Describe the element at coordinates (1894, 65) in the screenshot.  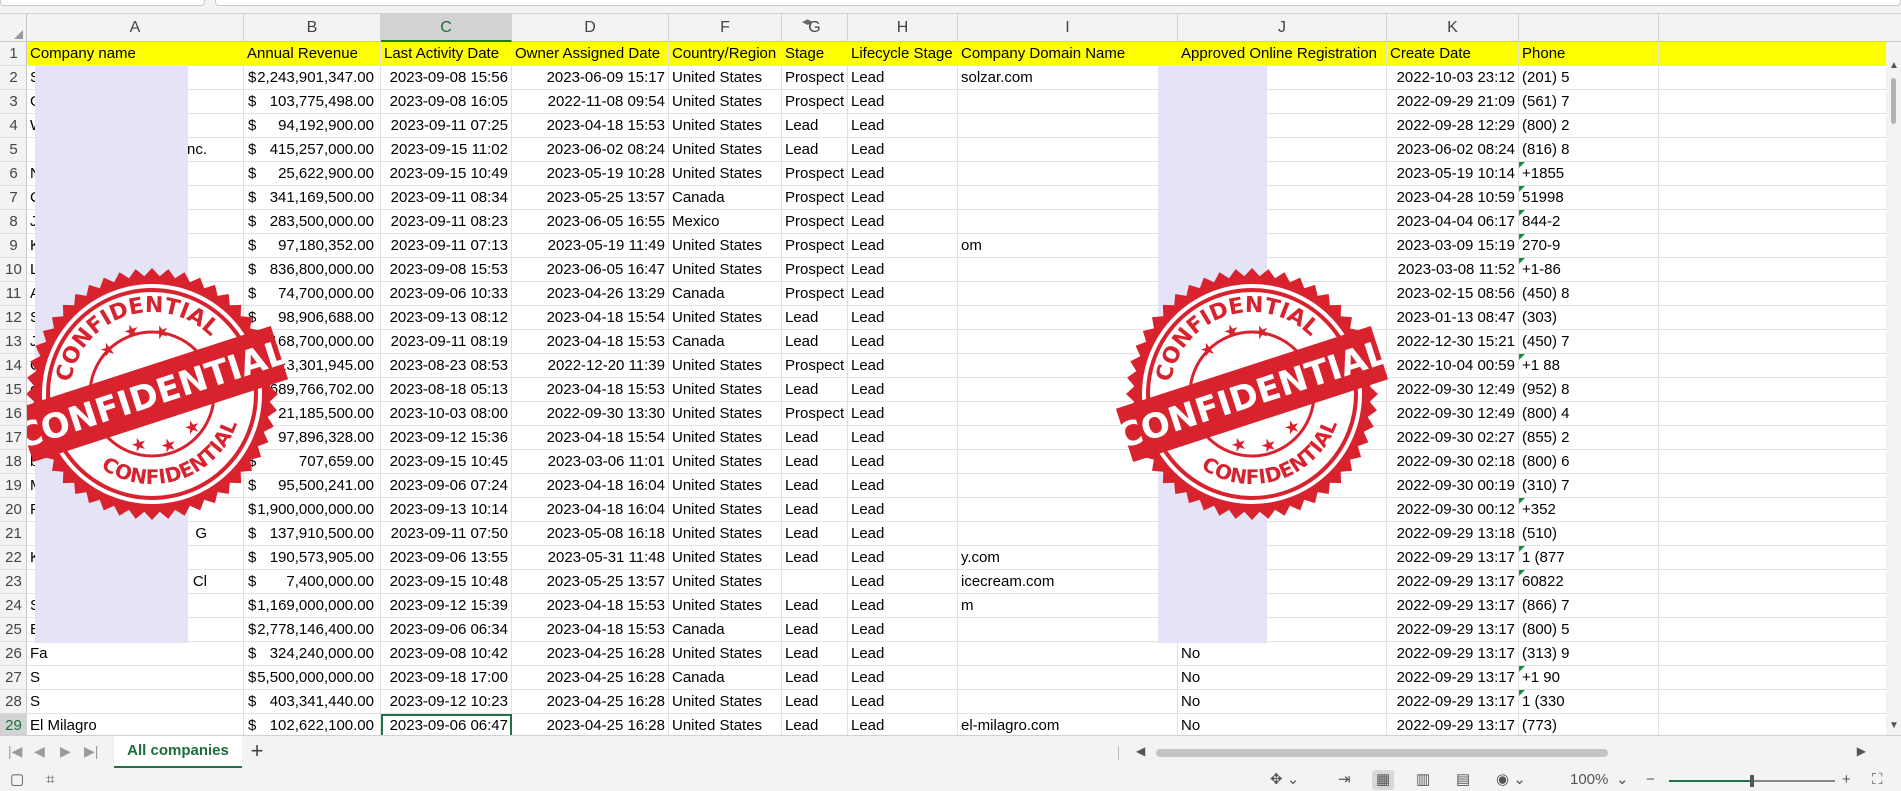
I see `scroll-up-icon: ▲` at that location.